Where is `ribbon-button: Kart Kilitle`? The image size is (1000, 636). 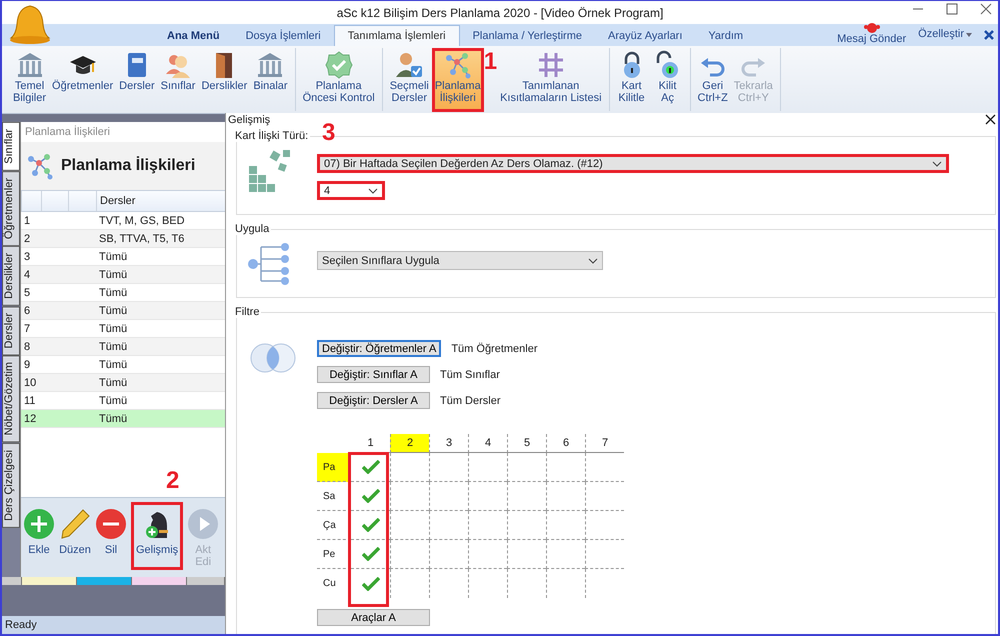 ribbon-button: Kart Kilitle is located at coordinates (632, 80).